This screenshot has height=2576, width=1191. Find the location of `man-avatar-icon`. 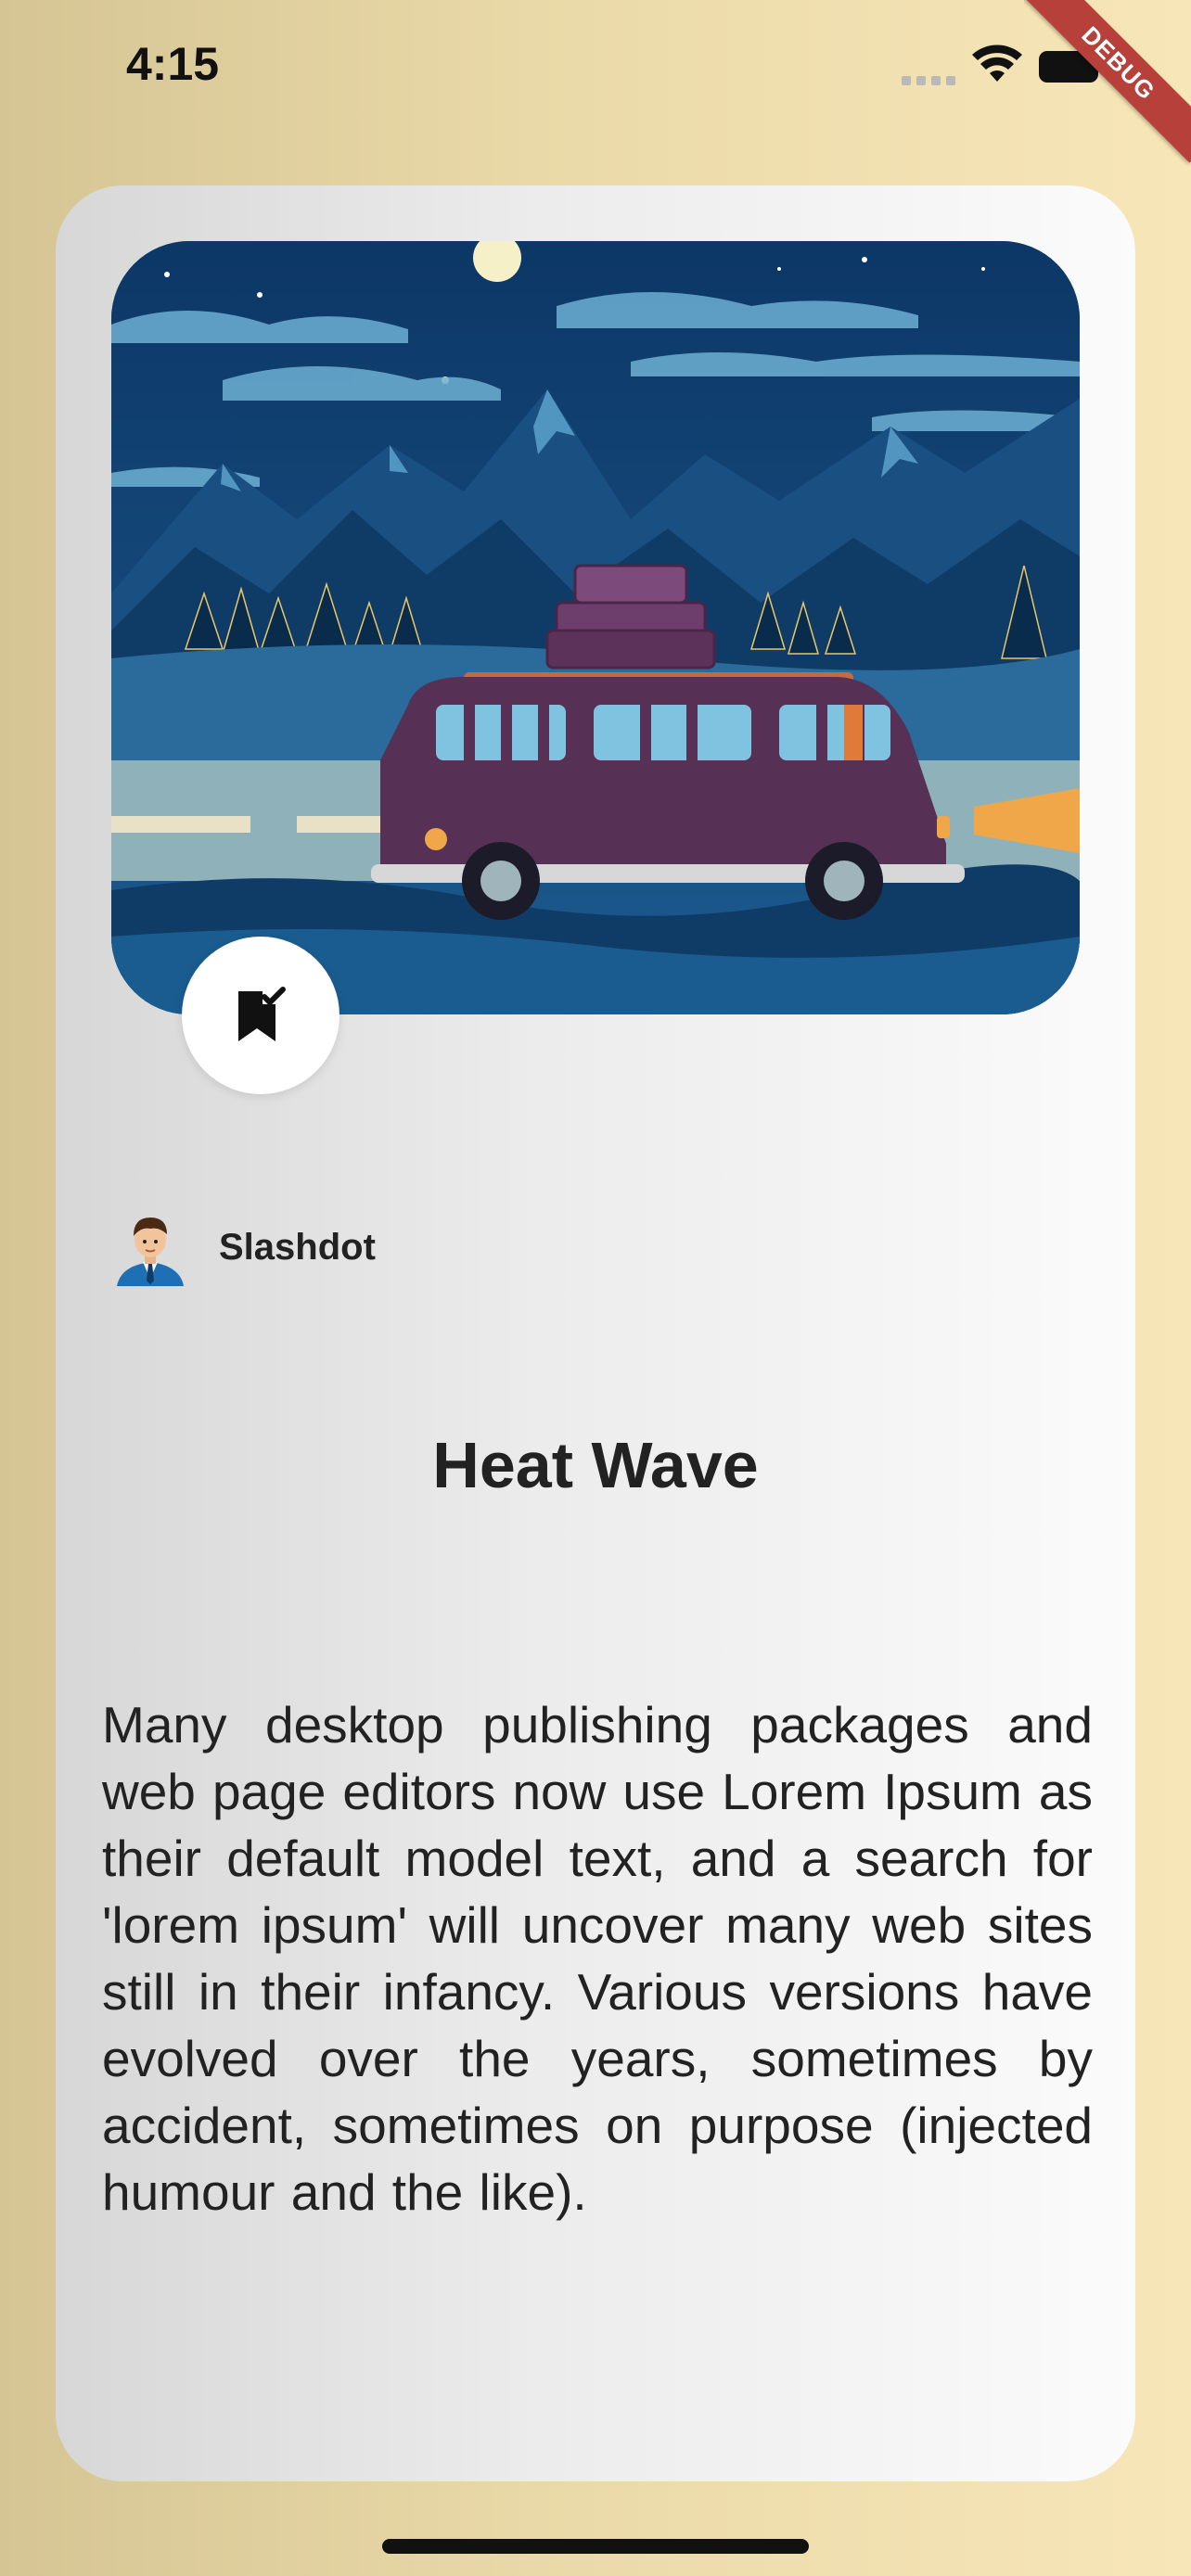

man-avatar-icon is located at coordinates (151, 1252).